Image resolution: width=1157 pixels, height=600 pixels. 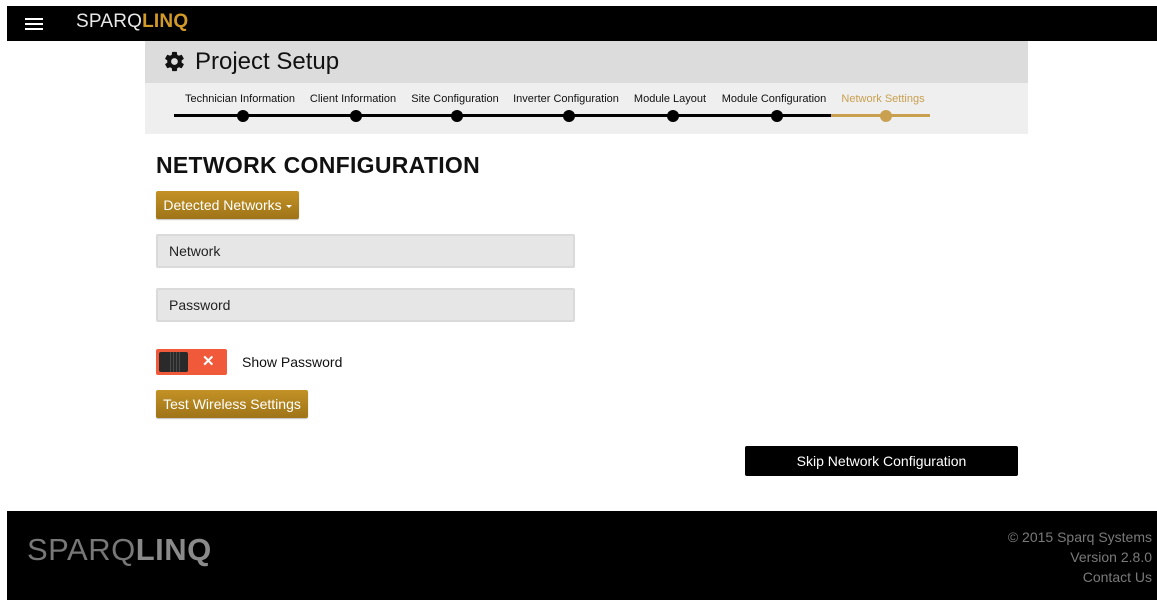 What do you see at coordinates (365, 251) in the screenshot?
I see `network-input` at bounding box center [365, 251].